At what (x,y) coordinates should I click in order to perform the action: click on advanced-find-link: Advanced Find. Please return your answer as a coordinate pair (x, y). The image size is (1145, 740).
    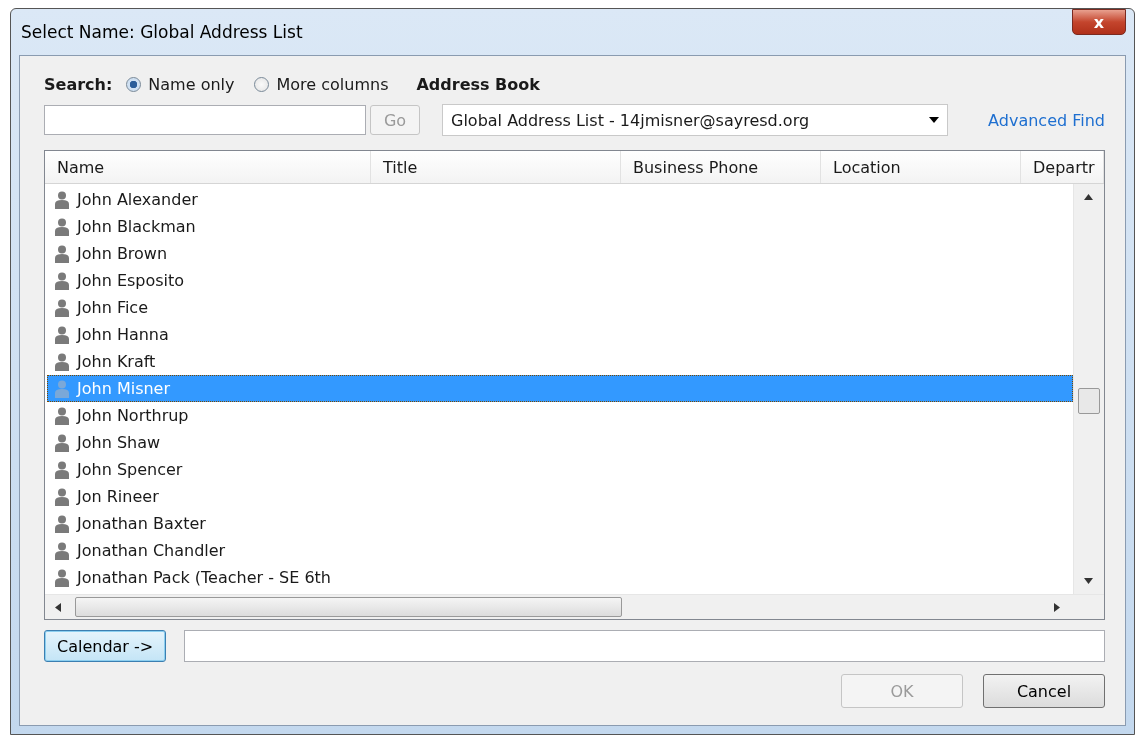
    Looking at the image, I should click on (1046, 120).